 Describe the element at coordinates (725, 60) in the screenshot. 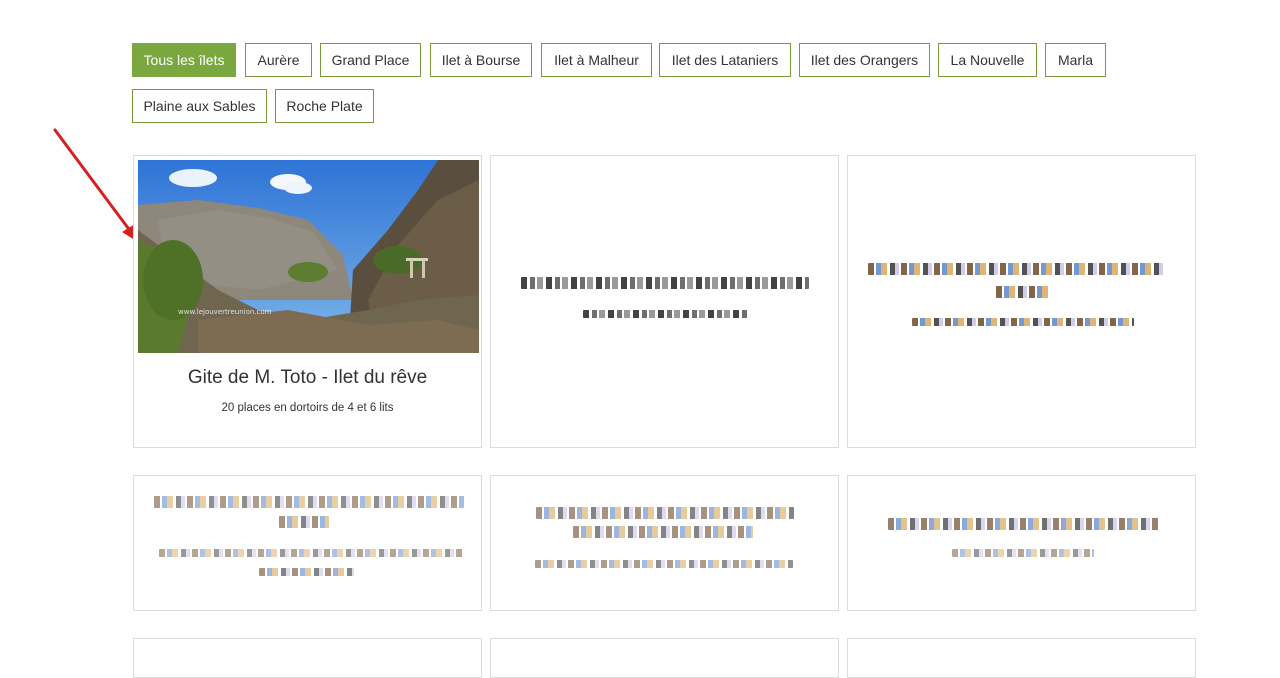

I see `filter-ilet-des-lataniers-button: Ilet des Lataniers` at that location.